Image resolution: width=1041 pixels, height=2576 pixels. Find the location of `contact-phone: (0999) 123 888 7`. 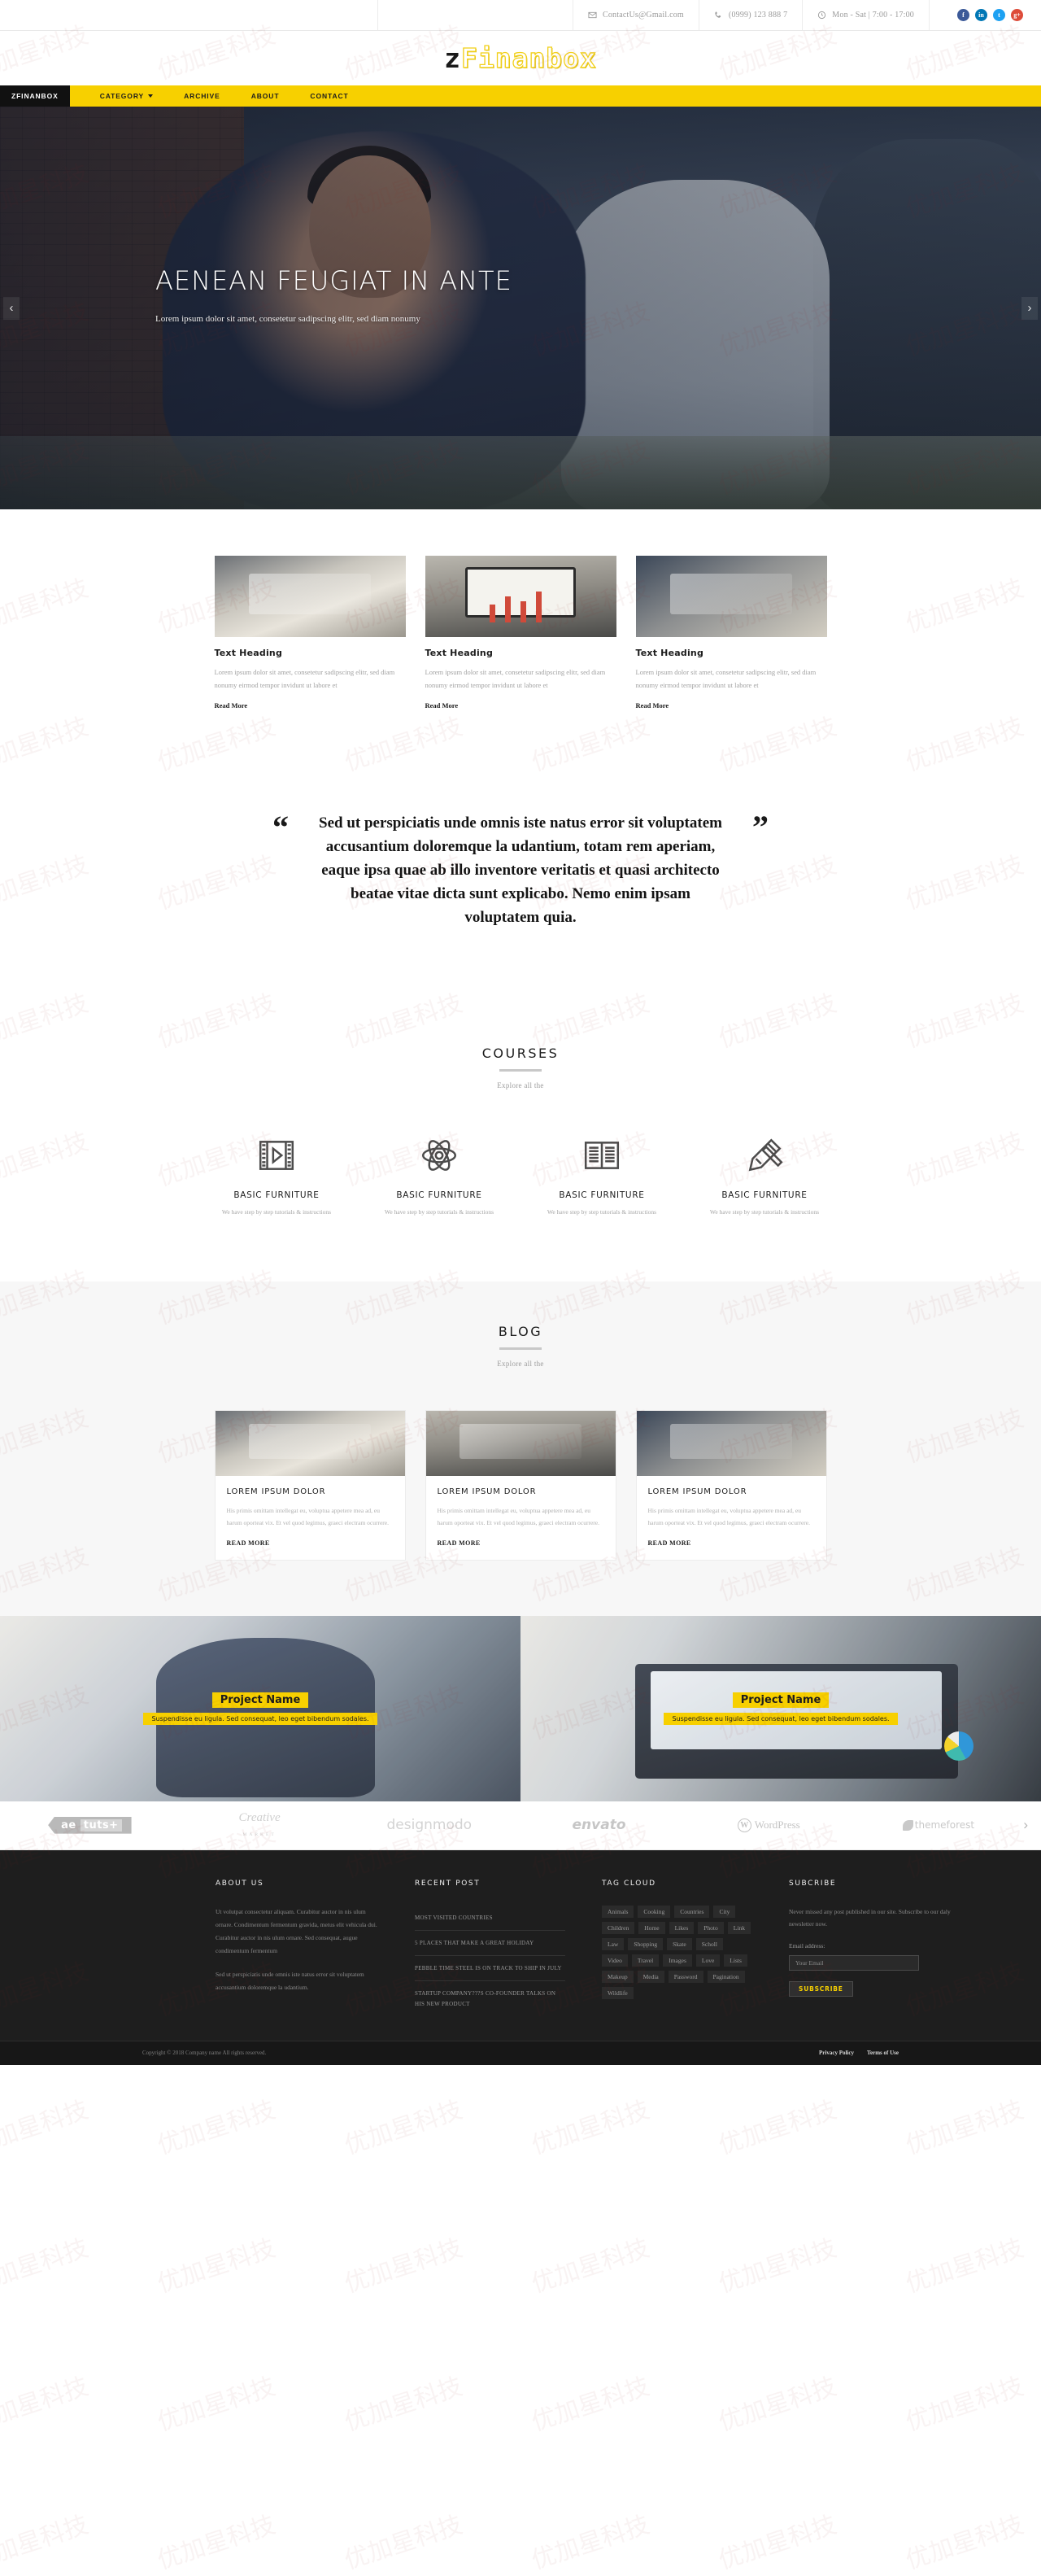

contact-phone: (0999) 123 888 7 is located at coordinates (750, 15).